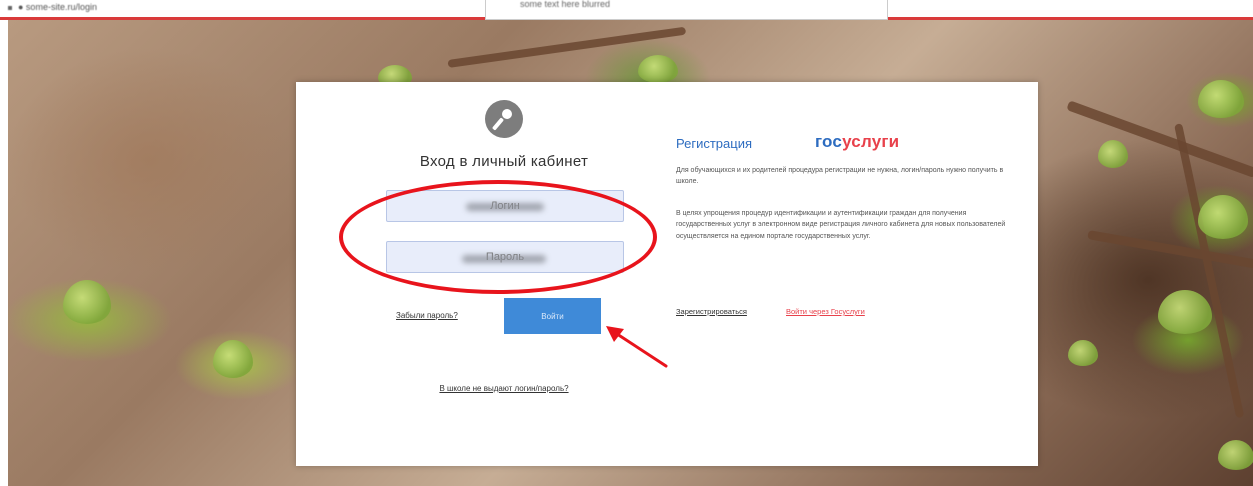  I want to click on annotation-arrow-icon, so click(637, 347).